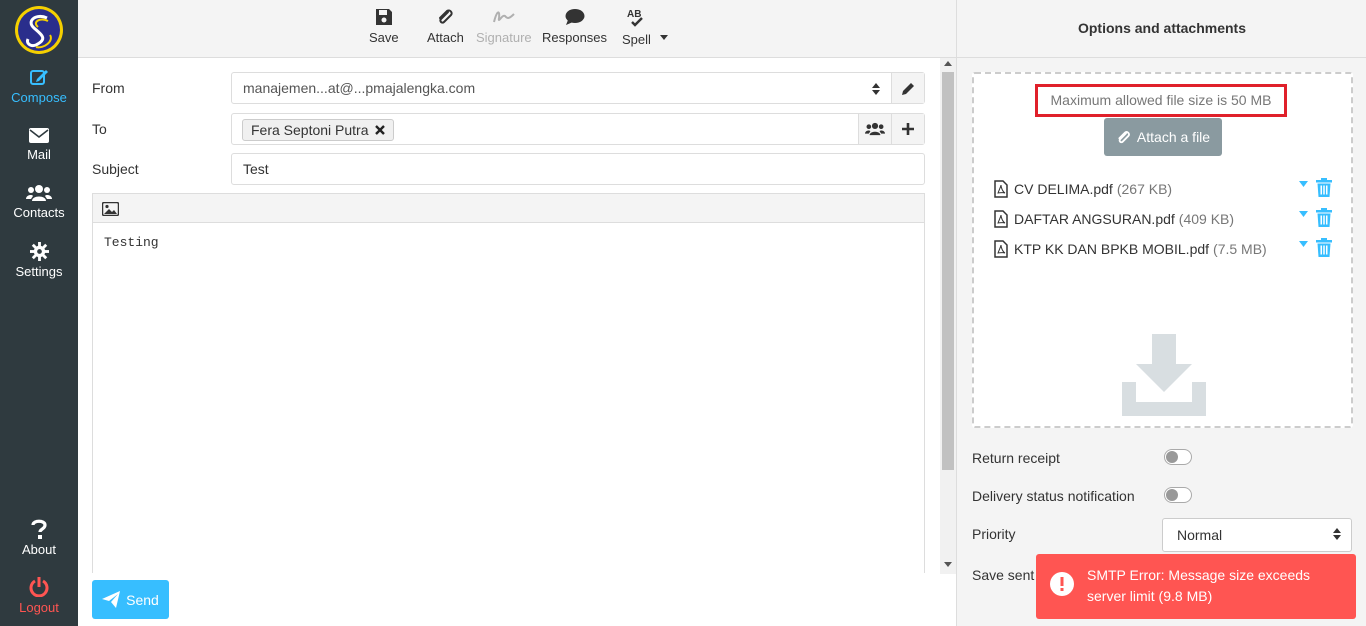 The height and width of the screenshot is (626, 1366). What do you see at coordinates (39, 271) in the screenshot?
I see `nav-settings-label: Settings` at bounding box center [39, 271].